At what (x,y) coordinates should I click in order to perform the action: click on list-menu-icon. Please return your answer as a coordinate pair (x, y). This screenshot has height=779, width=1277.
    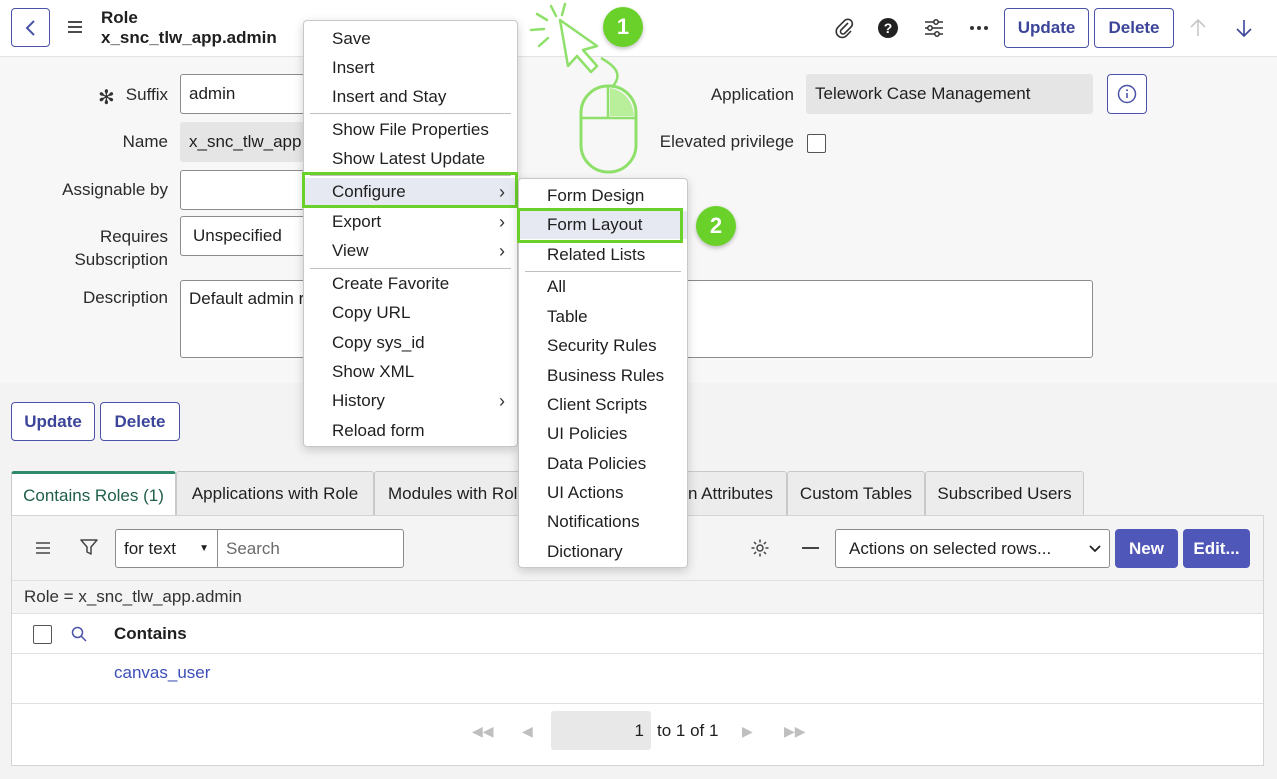
    Looking at the image, I should click on (43, 550).